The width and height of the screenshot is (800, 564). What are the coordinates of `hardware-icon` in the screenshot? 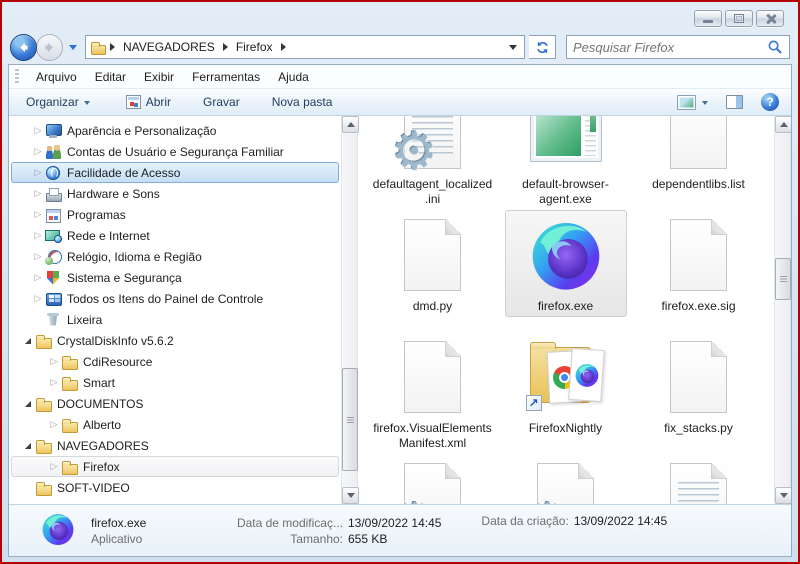 It's located at (53, 194).